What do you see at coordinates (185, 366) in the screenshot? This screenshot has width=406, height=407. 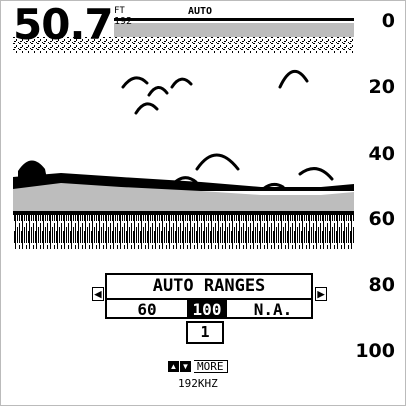 I see `down-arrow-icon: ▼` at bounding box center [185, 366].